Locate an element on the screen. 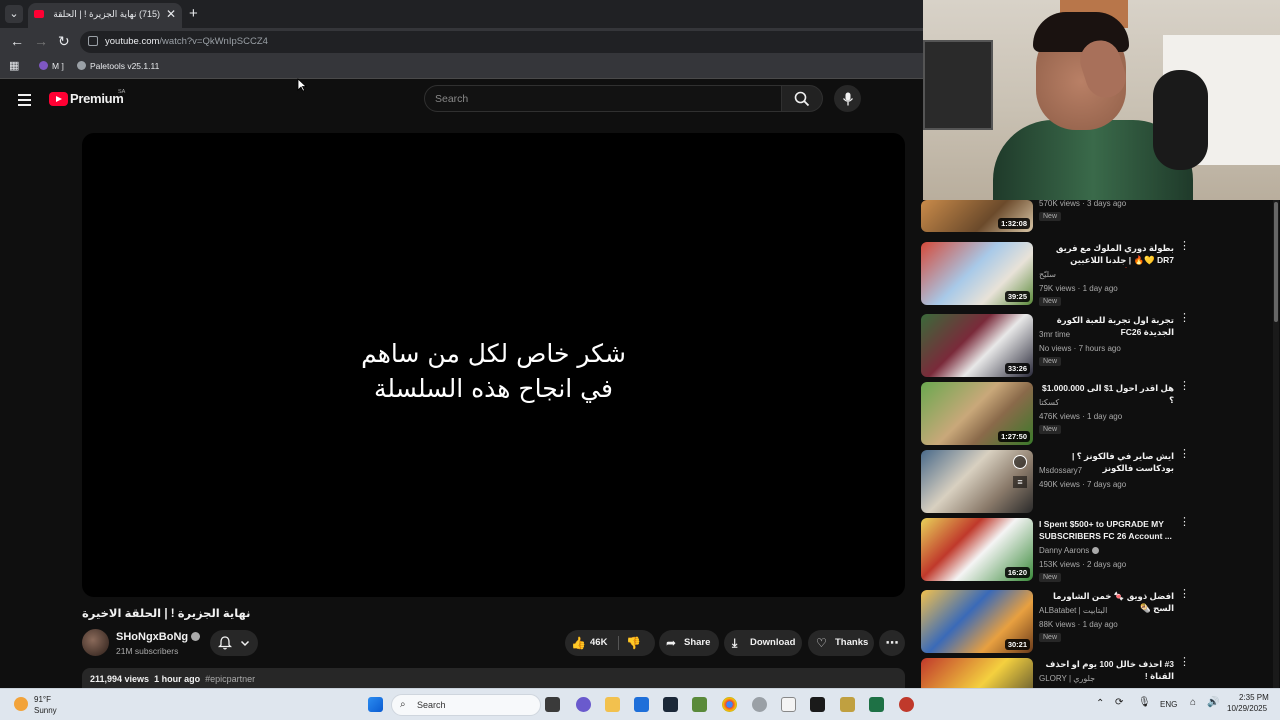 The width and height of the screenshot is (1280, 720). site-info-icon is located at coordinates (93, 41).